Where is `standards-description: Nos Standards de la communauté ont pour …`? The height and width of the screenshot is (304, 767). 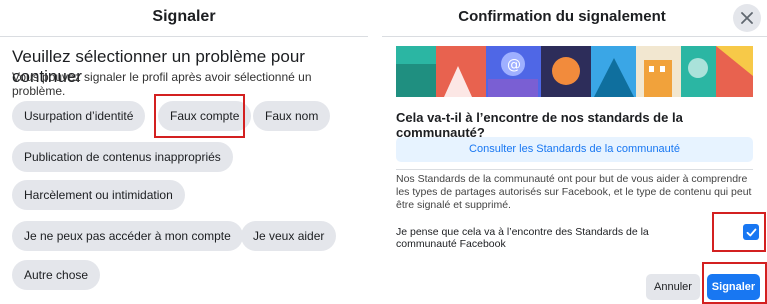 standards-description: Nos Standards de la communauté ont pour … is located at coordinates (574, 192).